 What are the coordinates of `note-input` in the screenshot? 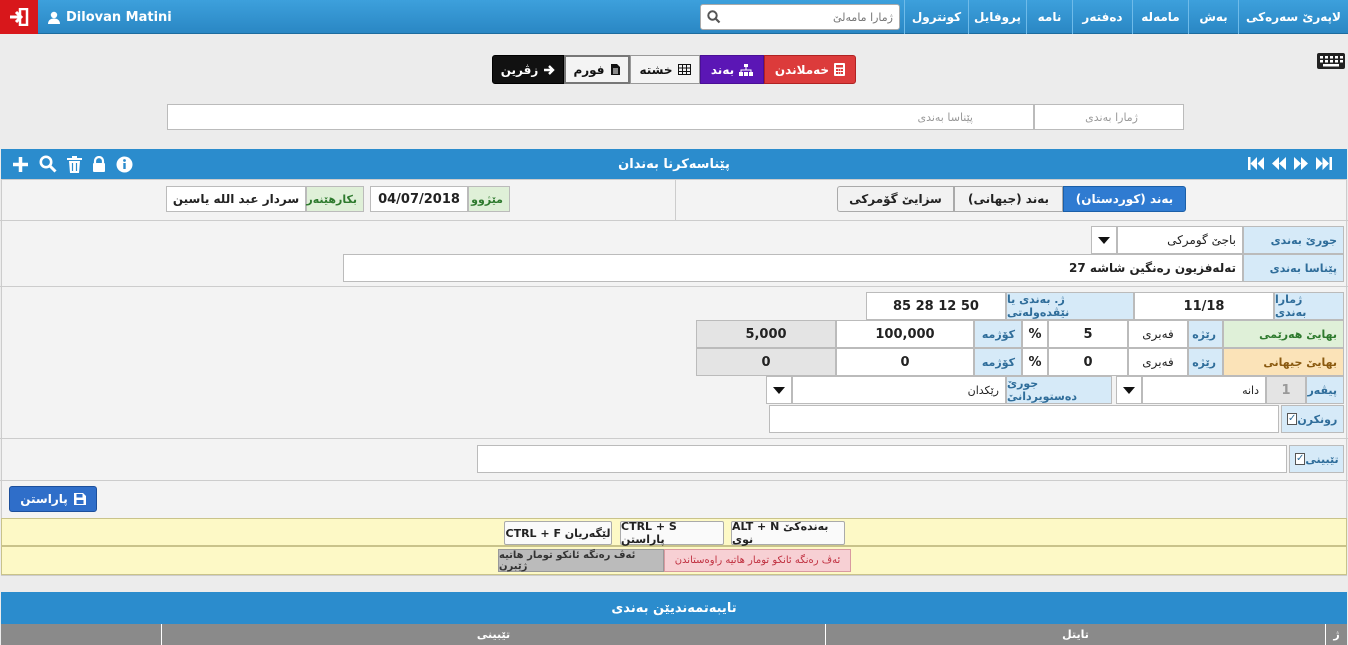 It's located at (882, 459).